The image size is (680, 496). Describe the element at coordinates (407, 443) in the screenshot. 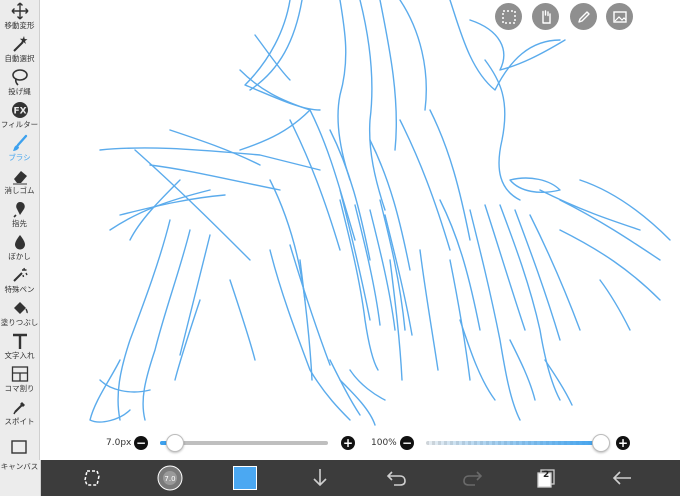

I see `opacity-decrease-button: −` at that location.